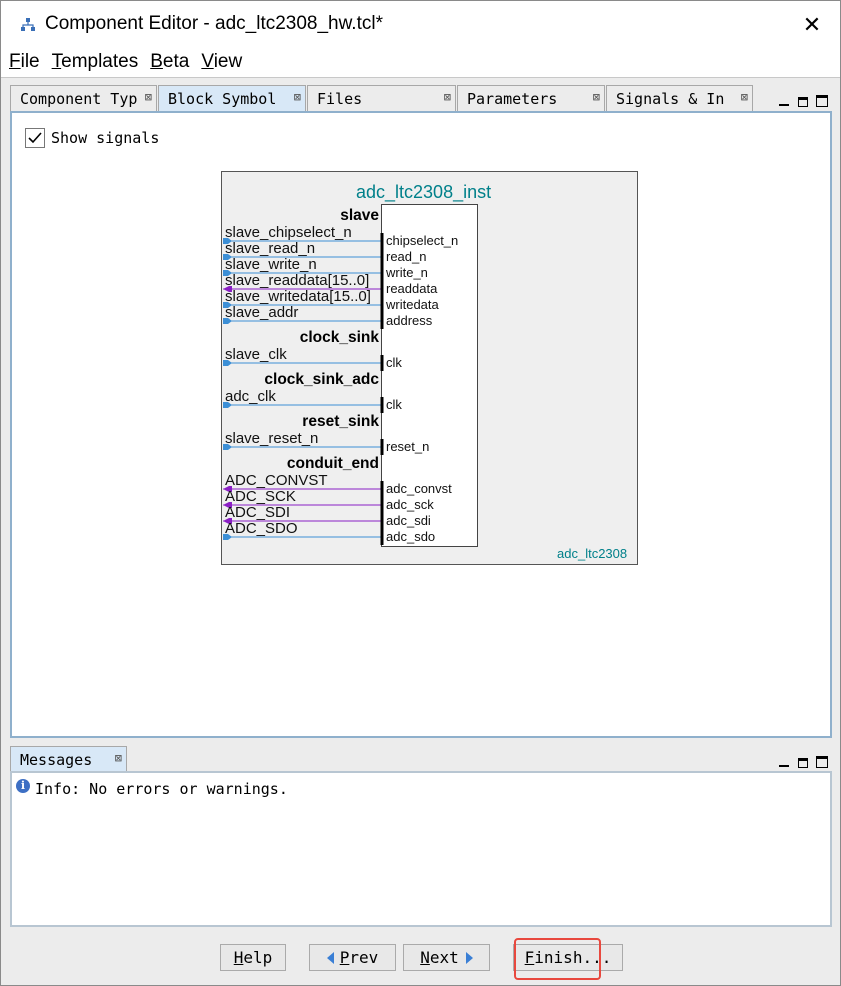 This screenshot has width=841, height=986. I want to click on signal-label: slave_reset_n, so click(272, 438).